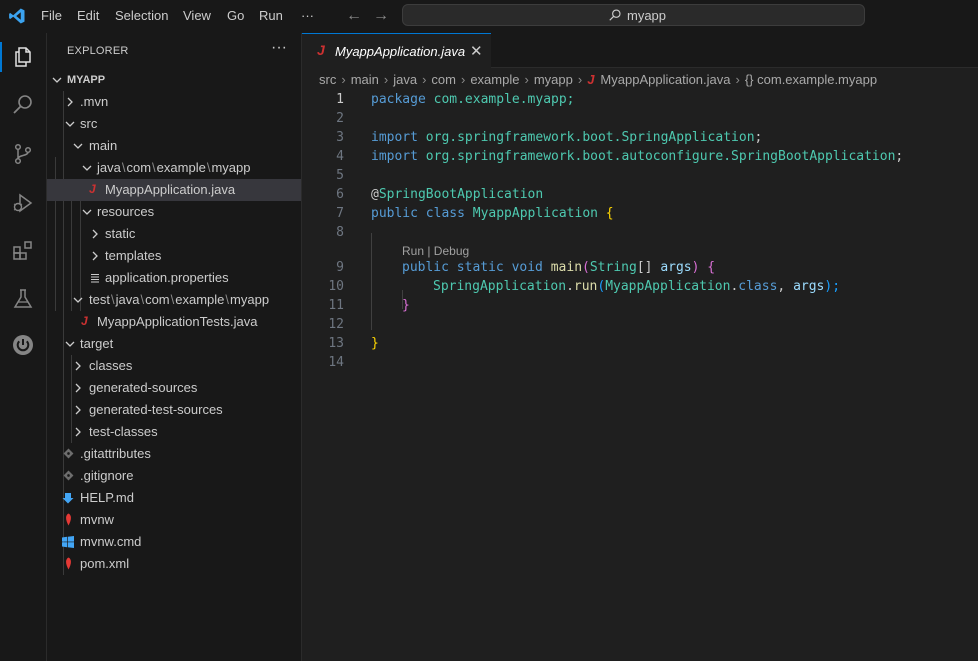 This screenshot has width=978, height=661. I want to click on tree-folder-classes: classes, so click(174, 366).